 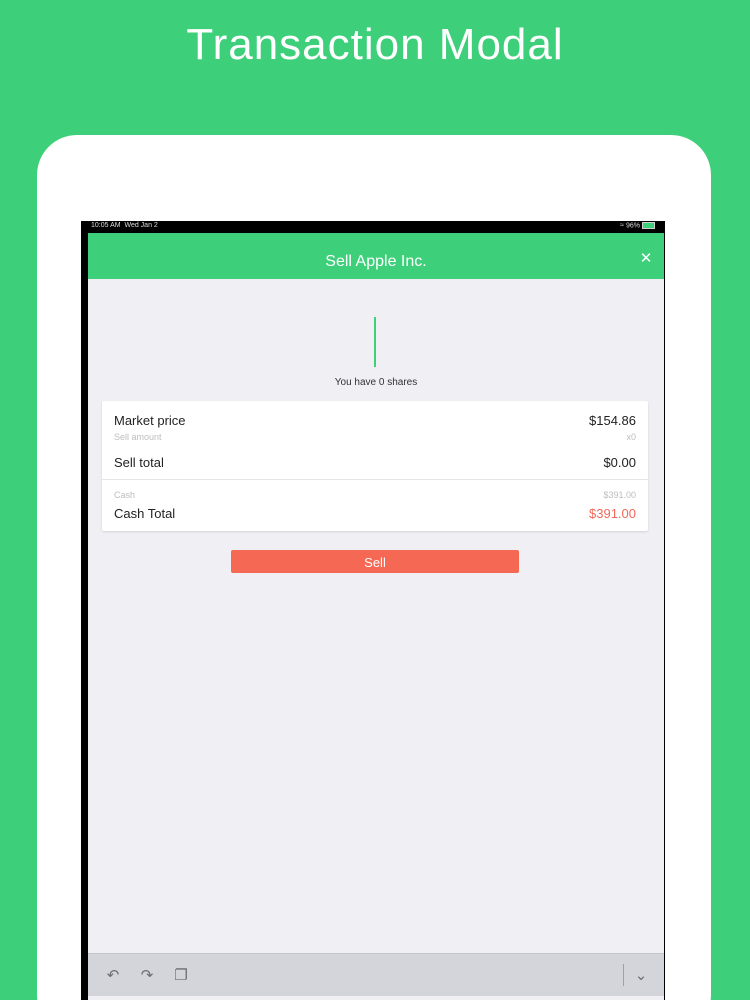 What do you see at coordinates (106, 225) in the screenshot?
I see `status-time: 10:05 AM` at bounding box center [106, 225].